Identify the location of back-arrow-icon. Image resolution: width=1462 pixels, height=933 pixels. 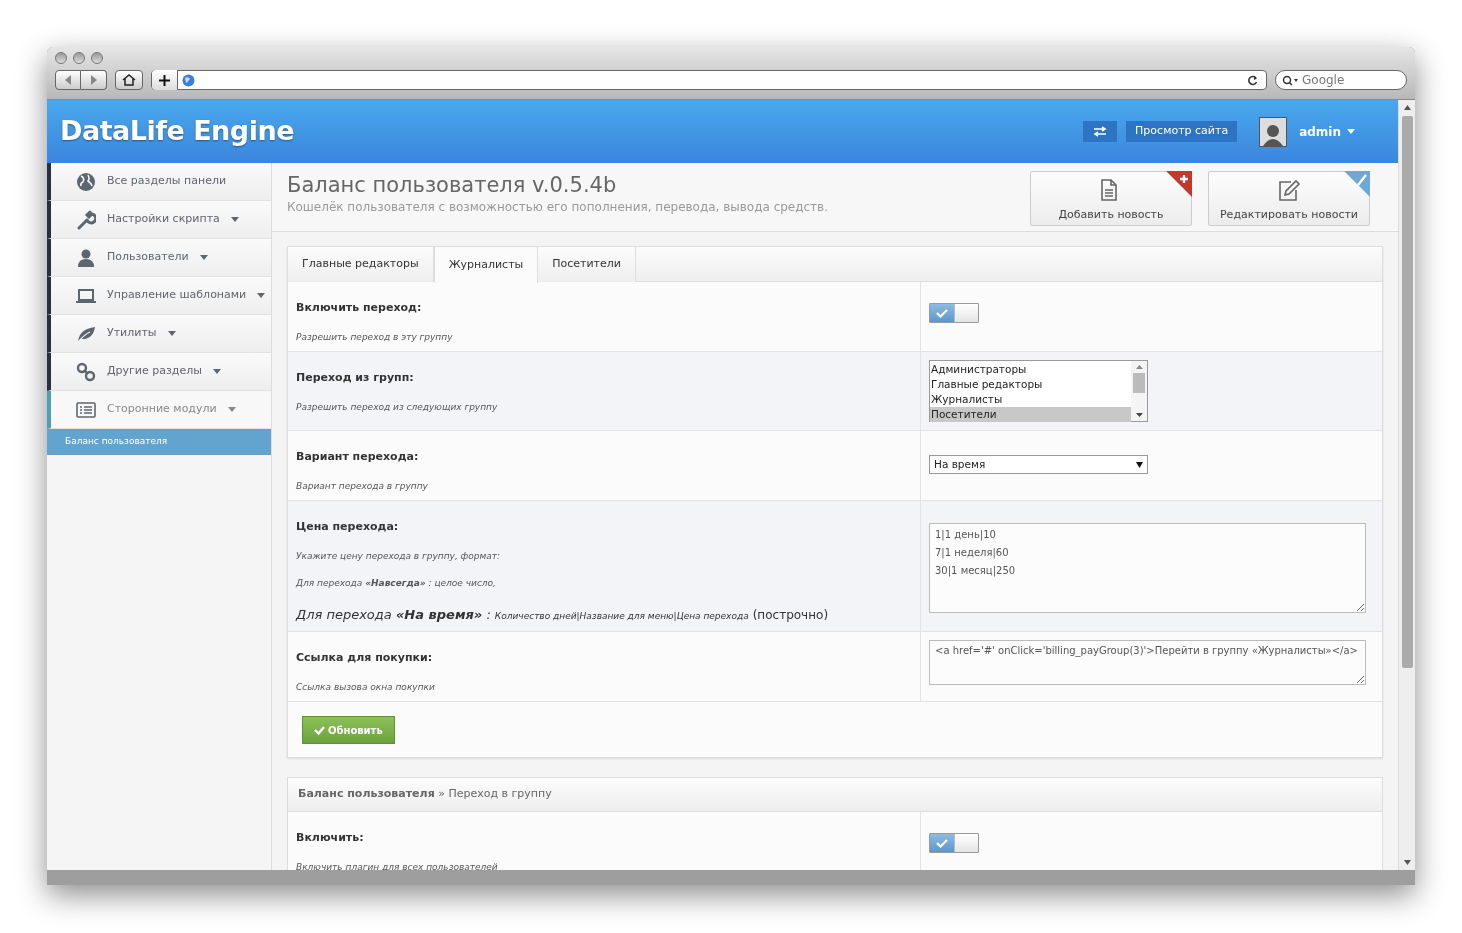
(68, 80).